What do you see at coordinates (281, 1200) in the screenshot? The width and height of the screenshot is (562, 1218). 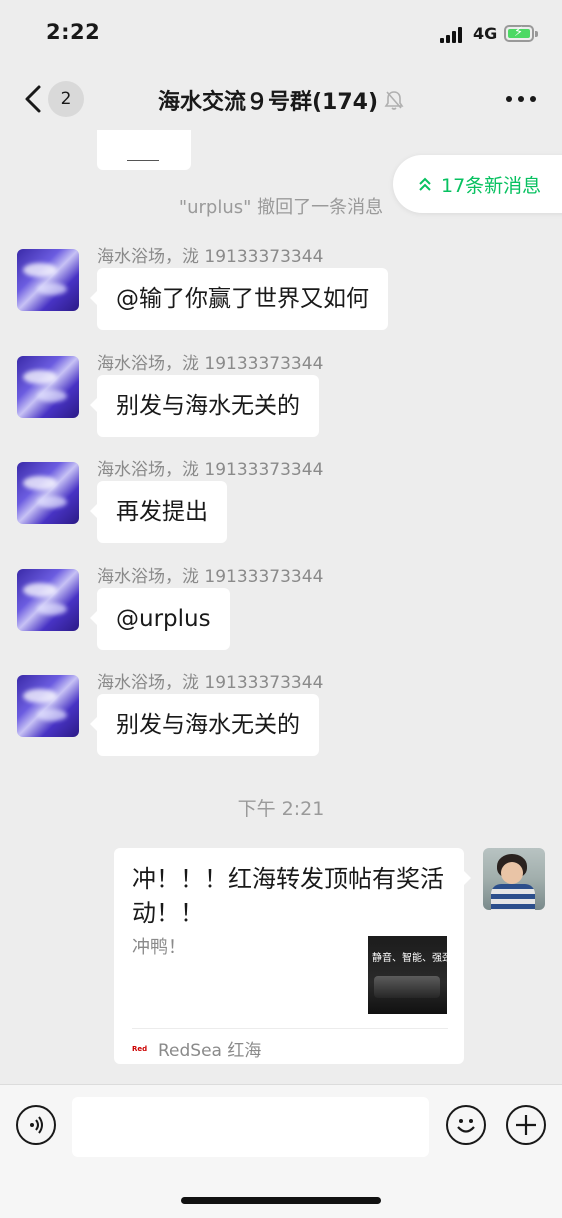 I see `home-indicator` at bounding box center [281, 1200].